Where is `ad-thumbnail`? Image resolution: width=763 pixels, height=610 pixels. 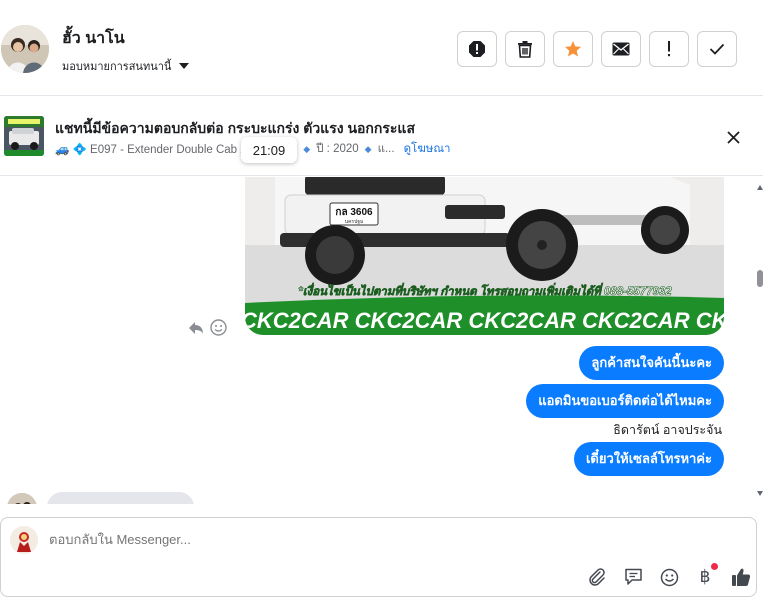
ad-thumbnail is located at coordinates (24, 136).